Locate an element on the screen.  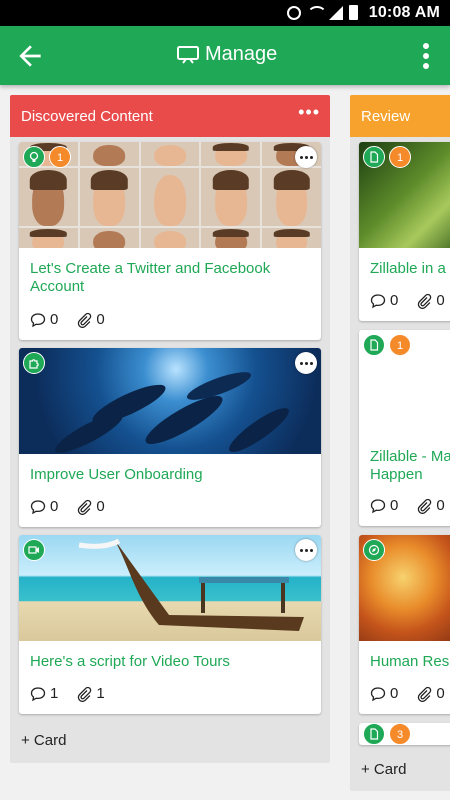
count-badge: 3 is located at coordinates (400, 734).